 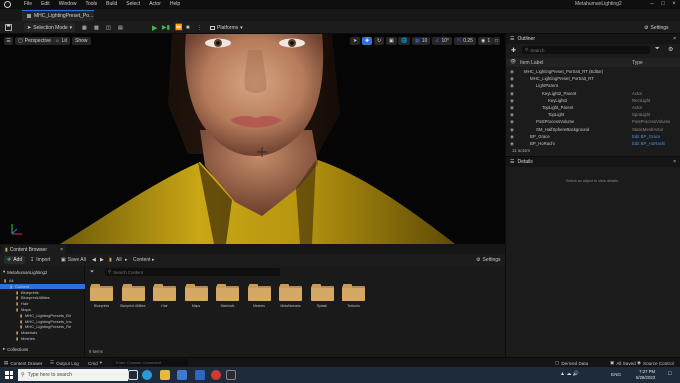 I want to click on folder-tree-item: ▮ Content, so click(x=42, y=286).